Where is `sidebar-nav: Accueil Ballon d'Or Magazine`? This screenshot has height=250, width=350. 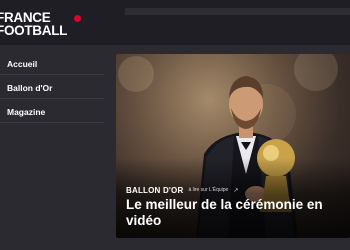
sidebar-nav: Accueil Ballon d'Or Magazine is located at coordinates (52, 88).